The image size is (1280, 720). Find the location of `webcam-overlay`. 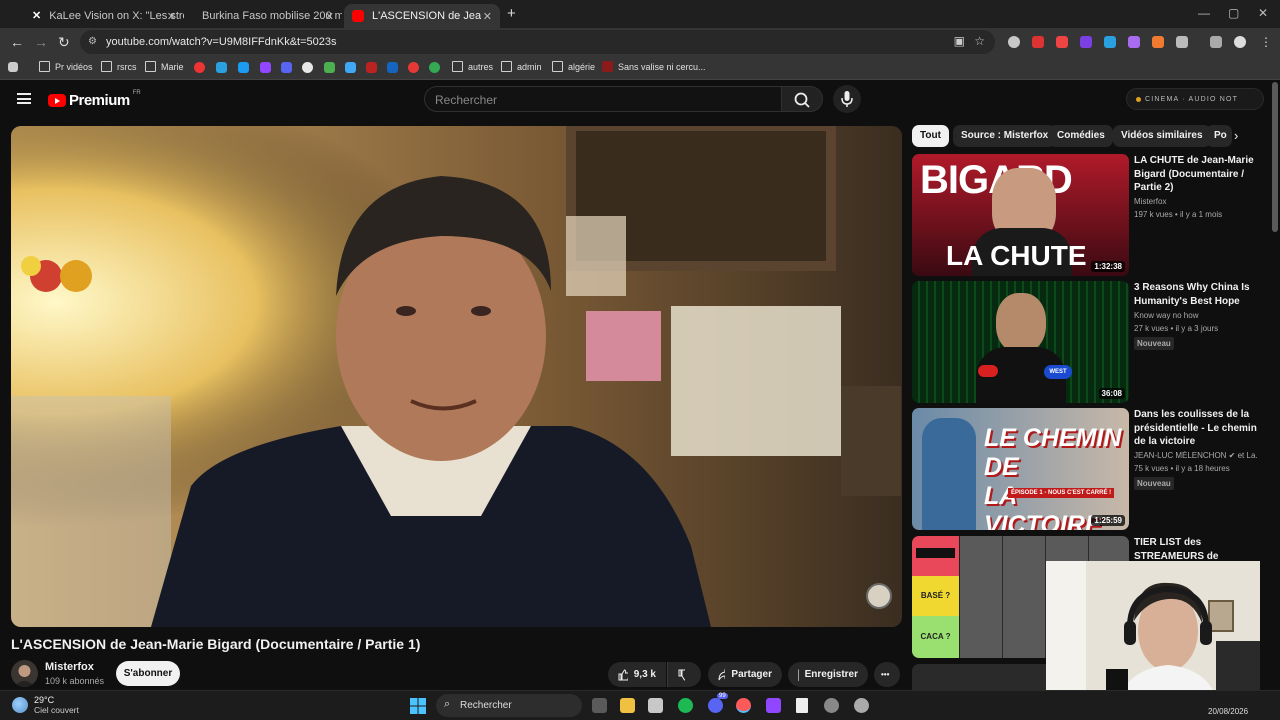

webcam-overlay is located at coordinates (1153, 635).